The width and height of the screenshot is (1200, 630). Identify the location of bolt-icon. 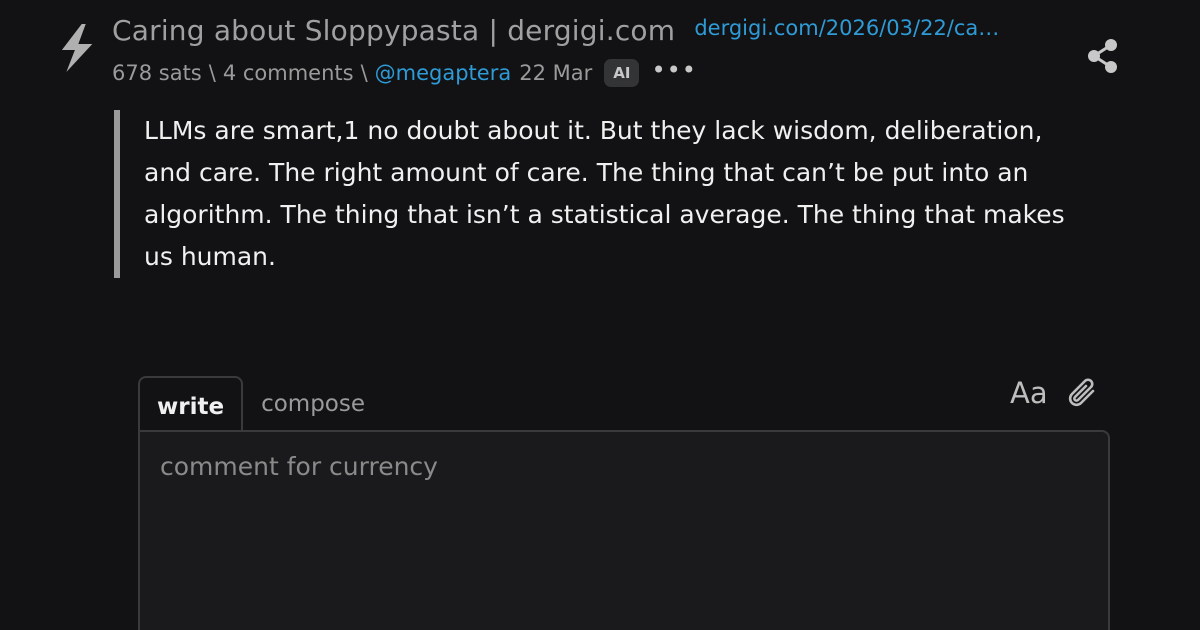
(77, 48).